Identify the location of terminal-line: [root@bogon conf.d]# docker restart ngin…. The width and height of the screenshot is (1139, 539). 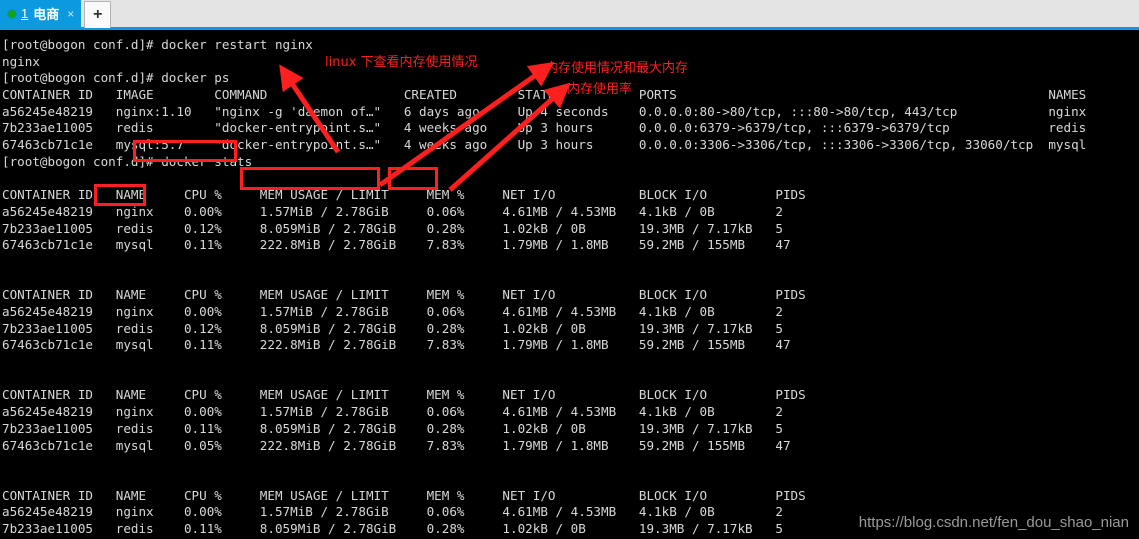
(157, 44).